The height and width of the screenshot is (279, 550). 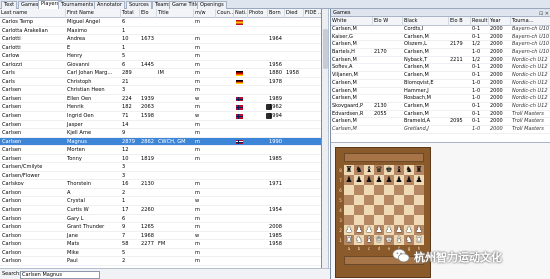 I want to click on player-row: Carlotti Andrea 10 1673 m 1964, so click(x=160, y=39).